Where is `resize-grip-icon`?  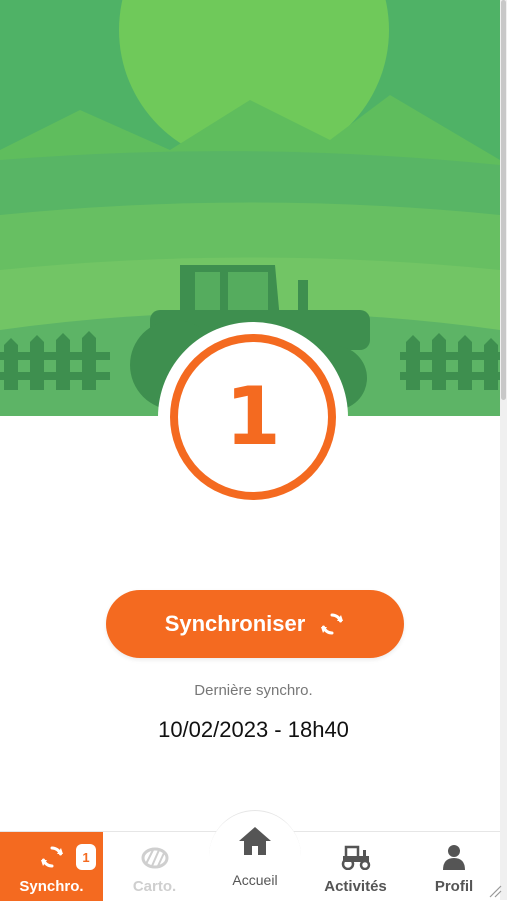
resize-grip-icon is located at coordinates (494, 890).